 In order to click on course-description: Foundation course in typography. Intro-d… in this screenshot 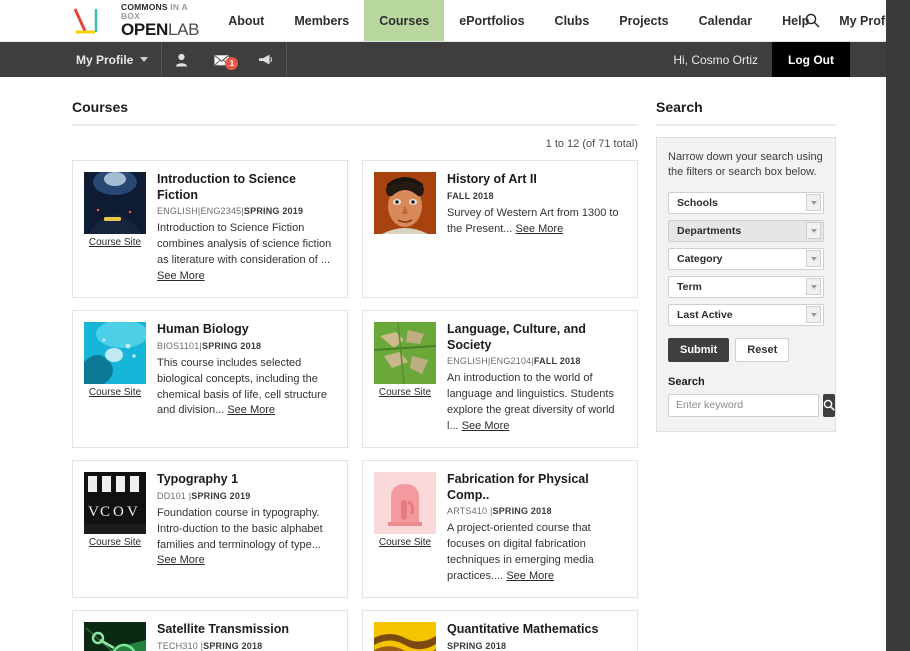, I will do `click(240, 536)`.